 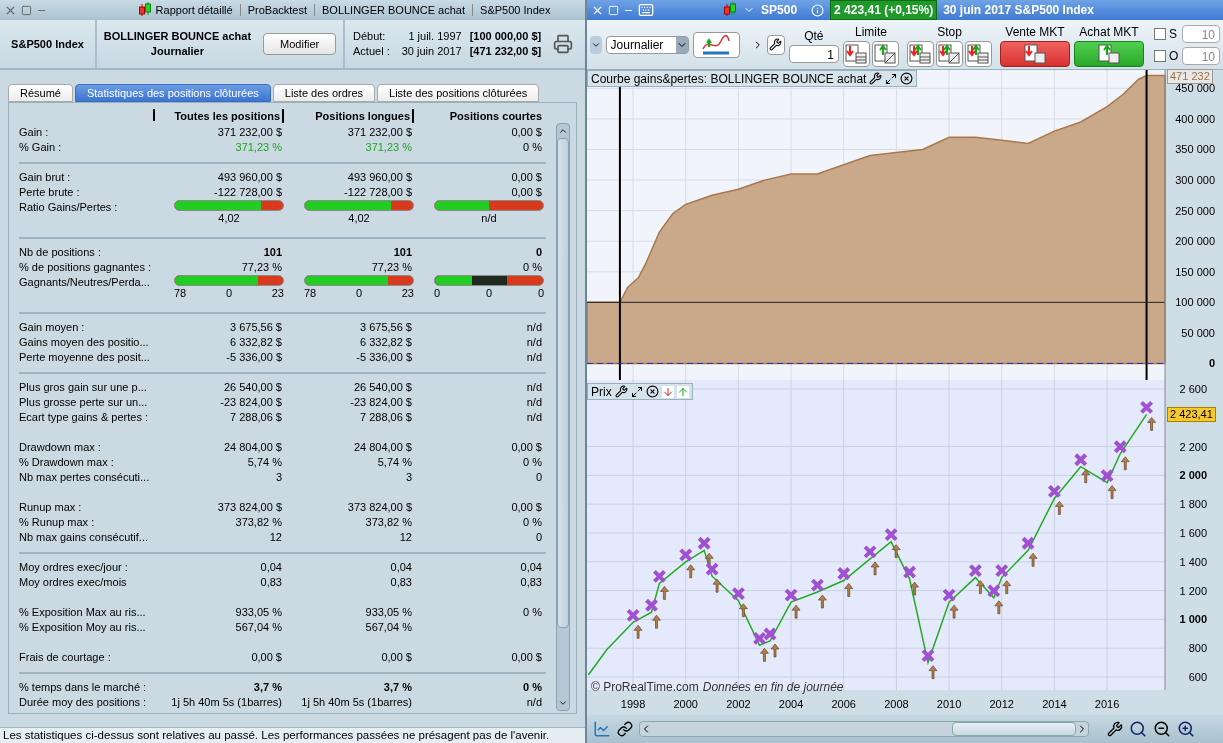 I want to click on stat-value: 7 288,06 $, so click(x=386, y=417).